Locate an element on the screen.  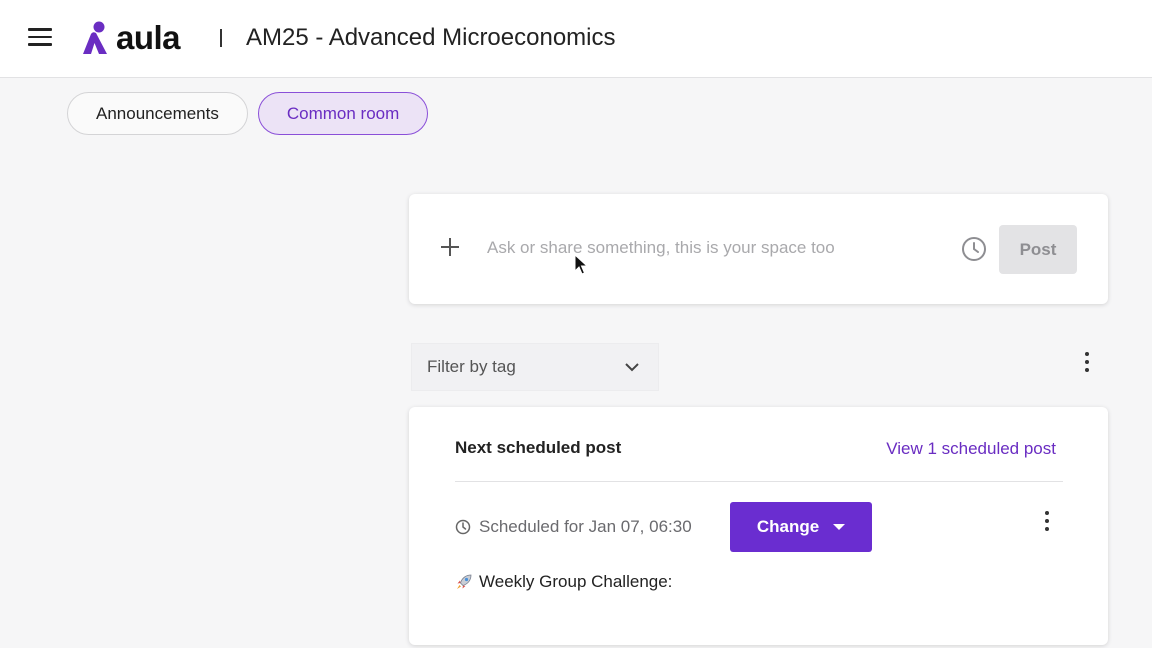
clock-icon is located at coordinates (463, 527).